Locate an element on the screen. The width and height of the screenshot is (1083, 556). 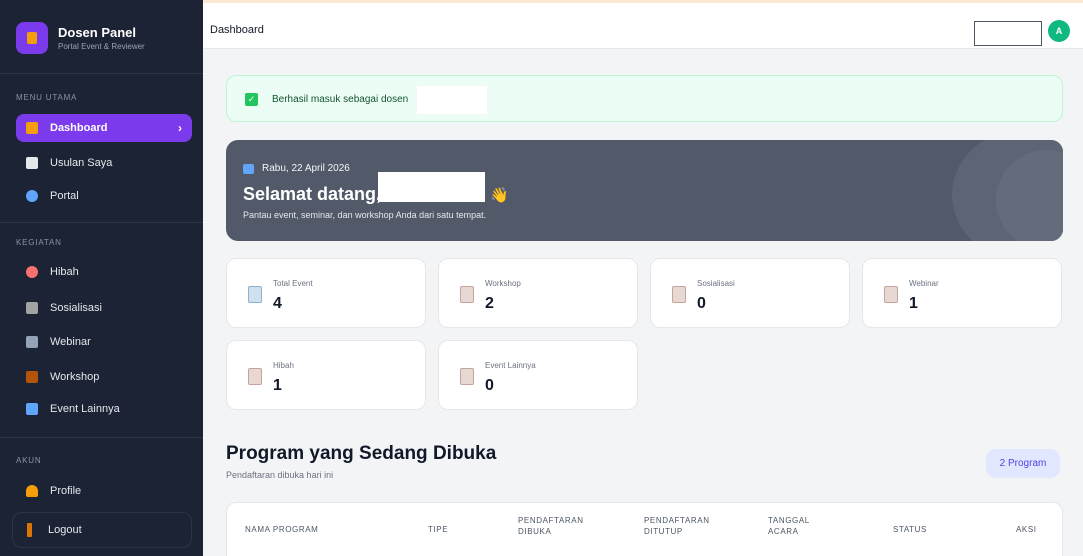
sidebar-item-label: Profile is located at coordinates (66, 491).